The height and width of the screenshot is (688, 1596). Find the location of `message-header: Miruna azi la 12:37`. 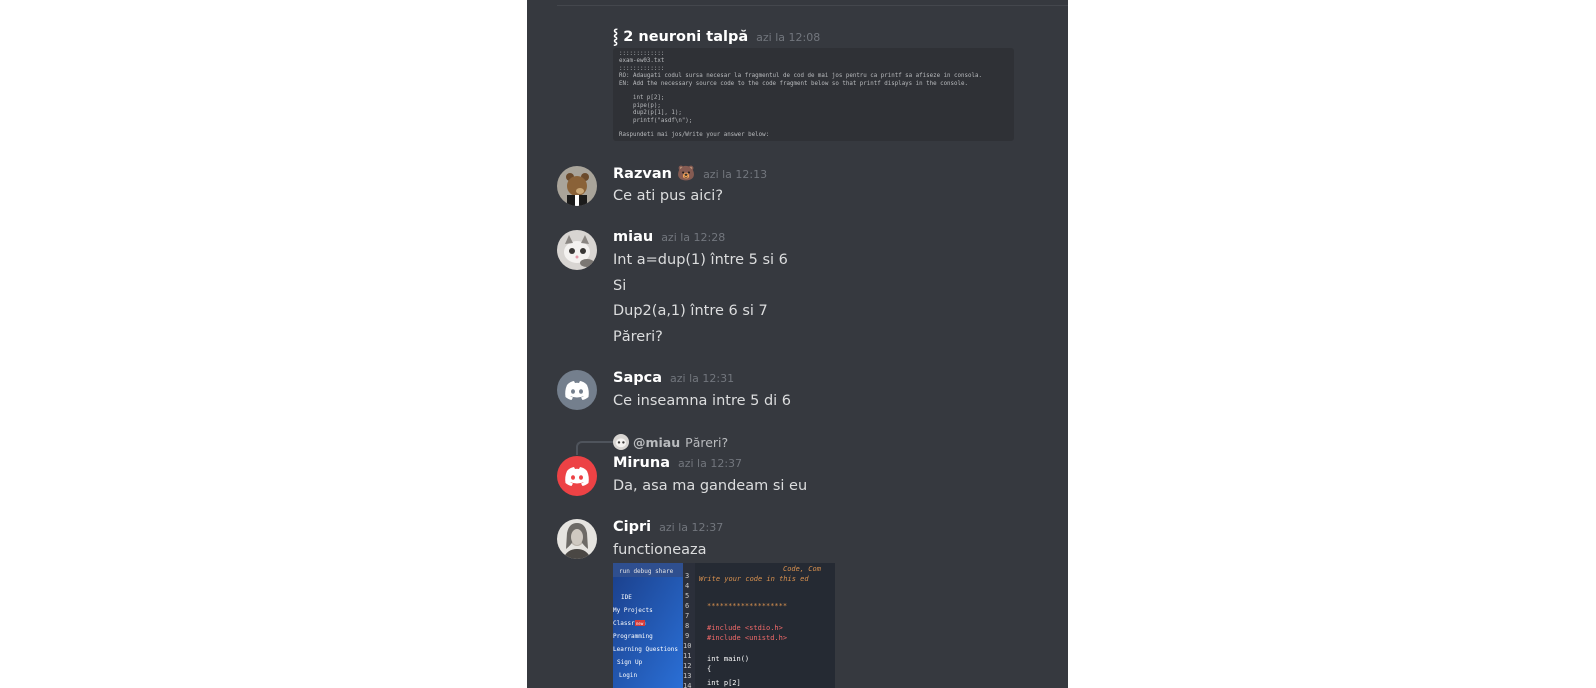

message-header: Miruna azi la 12:37 is located at coordinates (677, 465).